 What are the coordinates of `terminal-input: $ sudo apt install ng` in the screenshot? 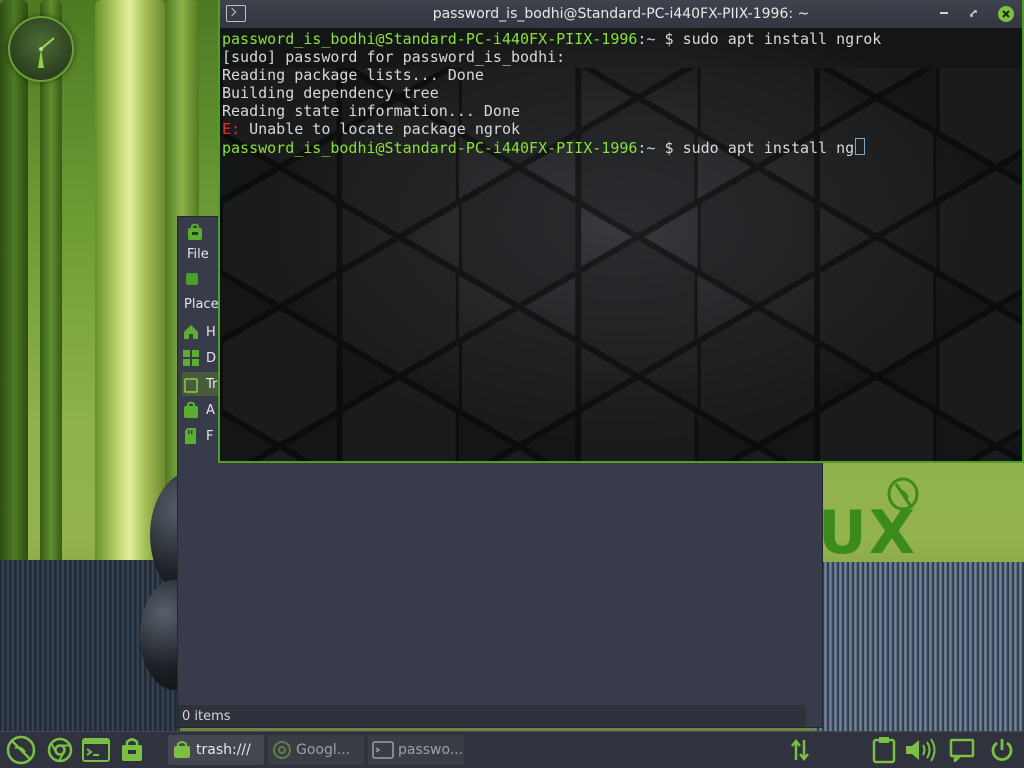 It's located at (760, 148).